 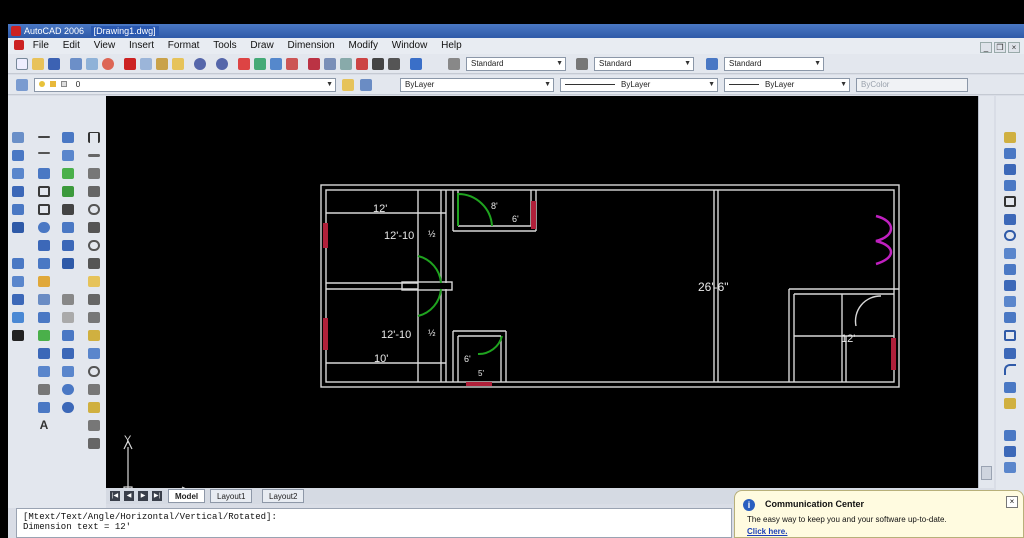 I want to click on menu-edit: Edit, so click(x=71, y=46).